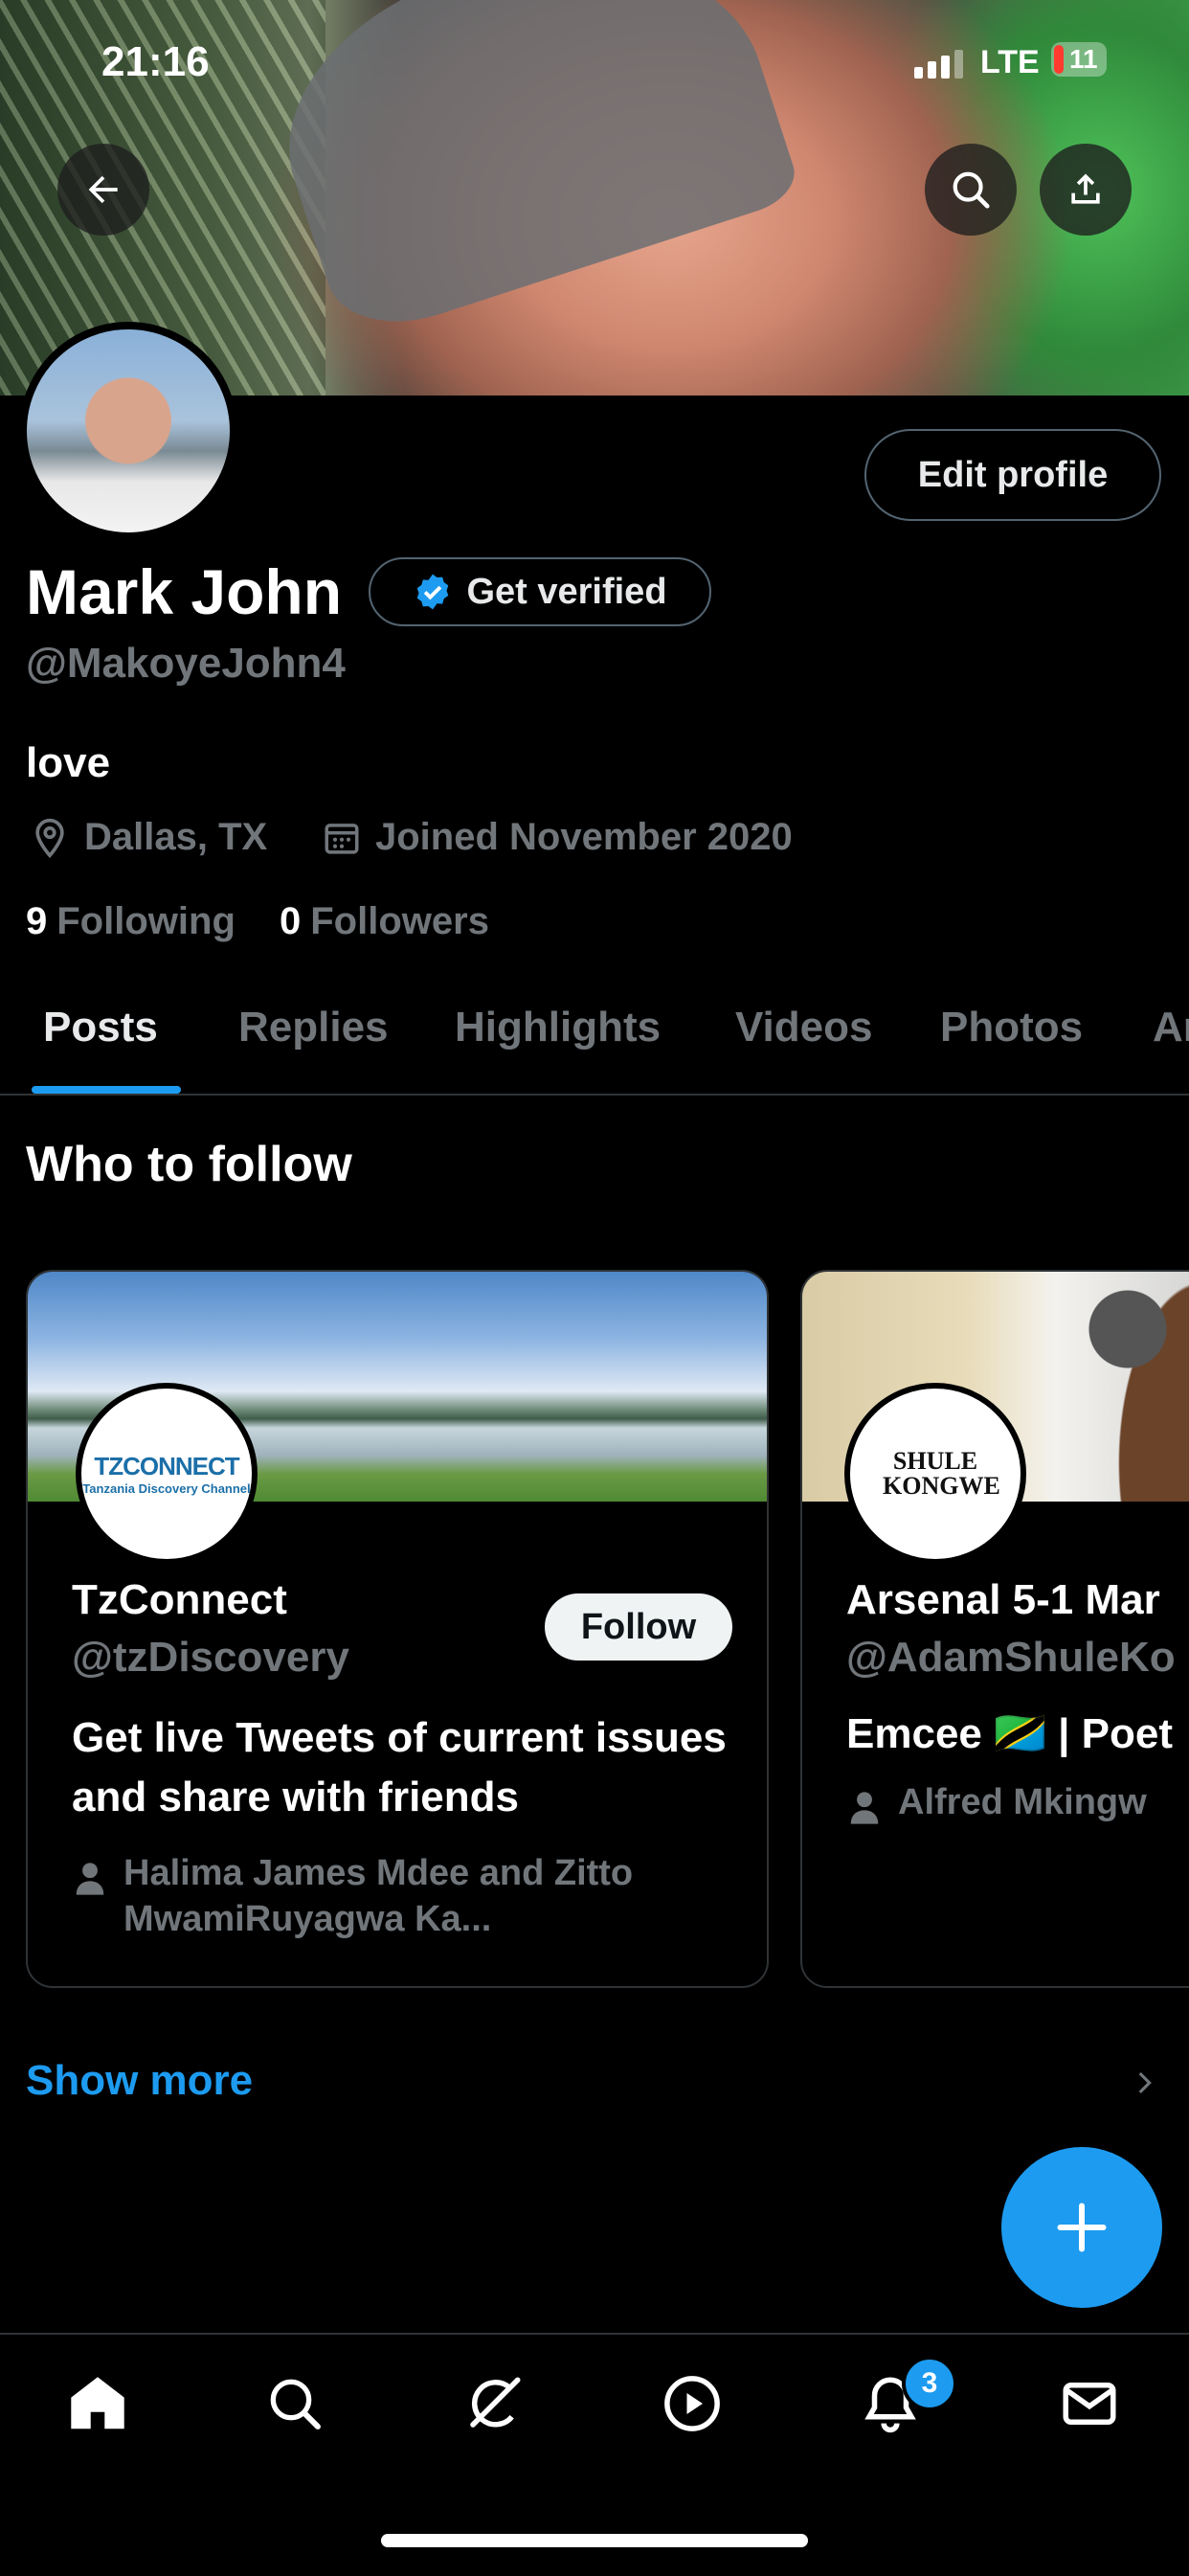 This screenshot has height=2576, width=1189. I want to click on tab-videos: Videos, so click(803, 1027).